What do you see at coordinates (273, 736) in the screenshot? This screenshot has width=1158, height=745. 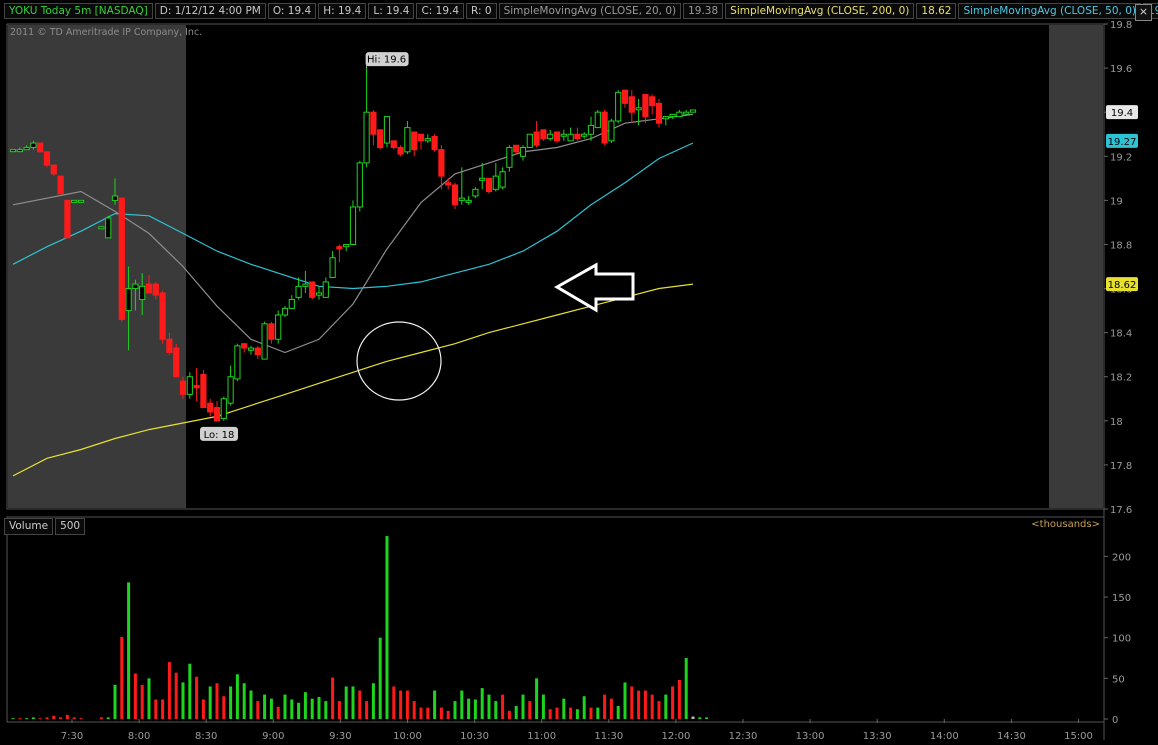 I see `time-tick-label: 9:00` at bounding box center [273, 736].